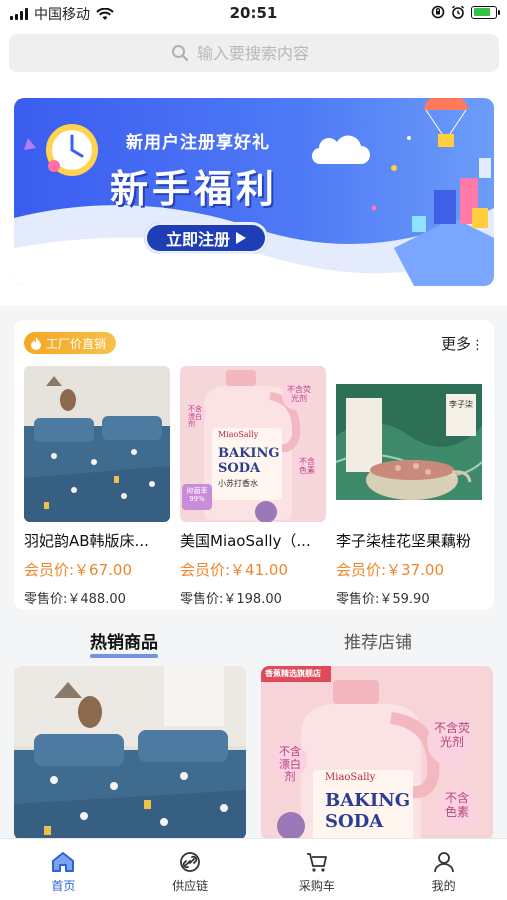 This screenshot has height=900, width=507. I want to click on header, so click(253, 55).